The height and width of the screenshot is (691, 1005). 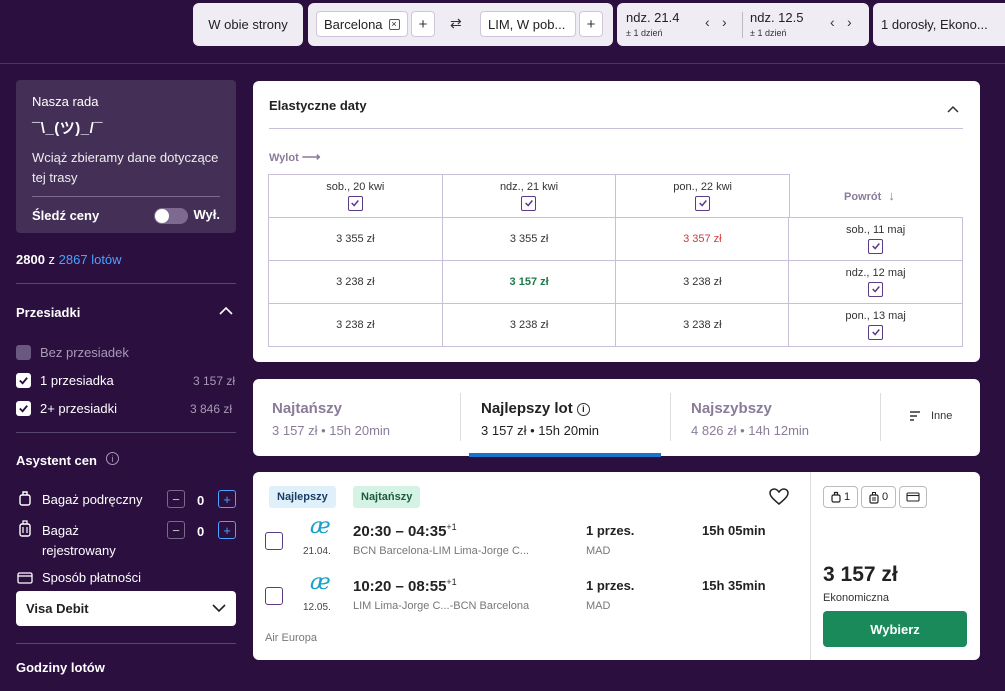 I want to click on depart-col-1: sob., 20 kwi, so click(x=355, y=196).